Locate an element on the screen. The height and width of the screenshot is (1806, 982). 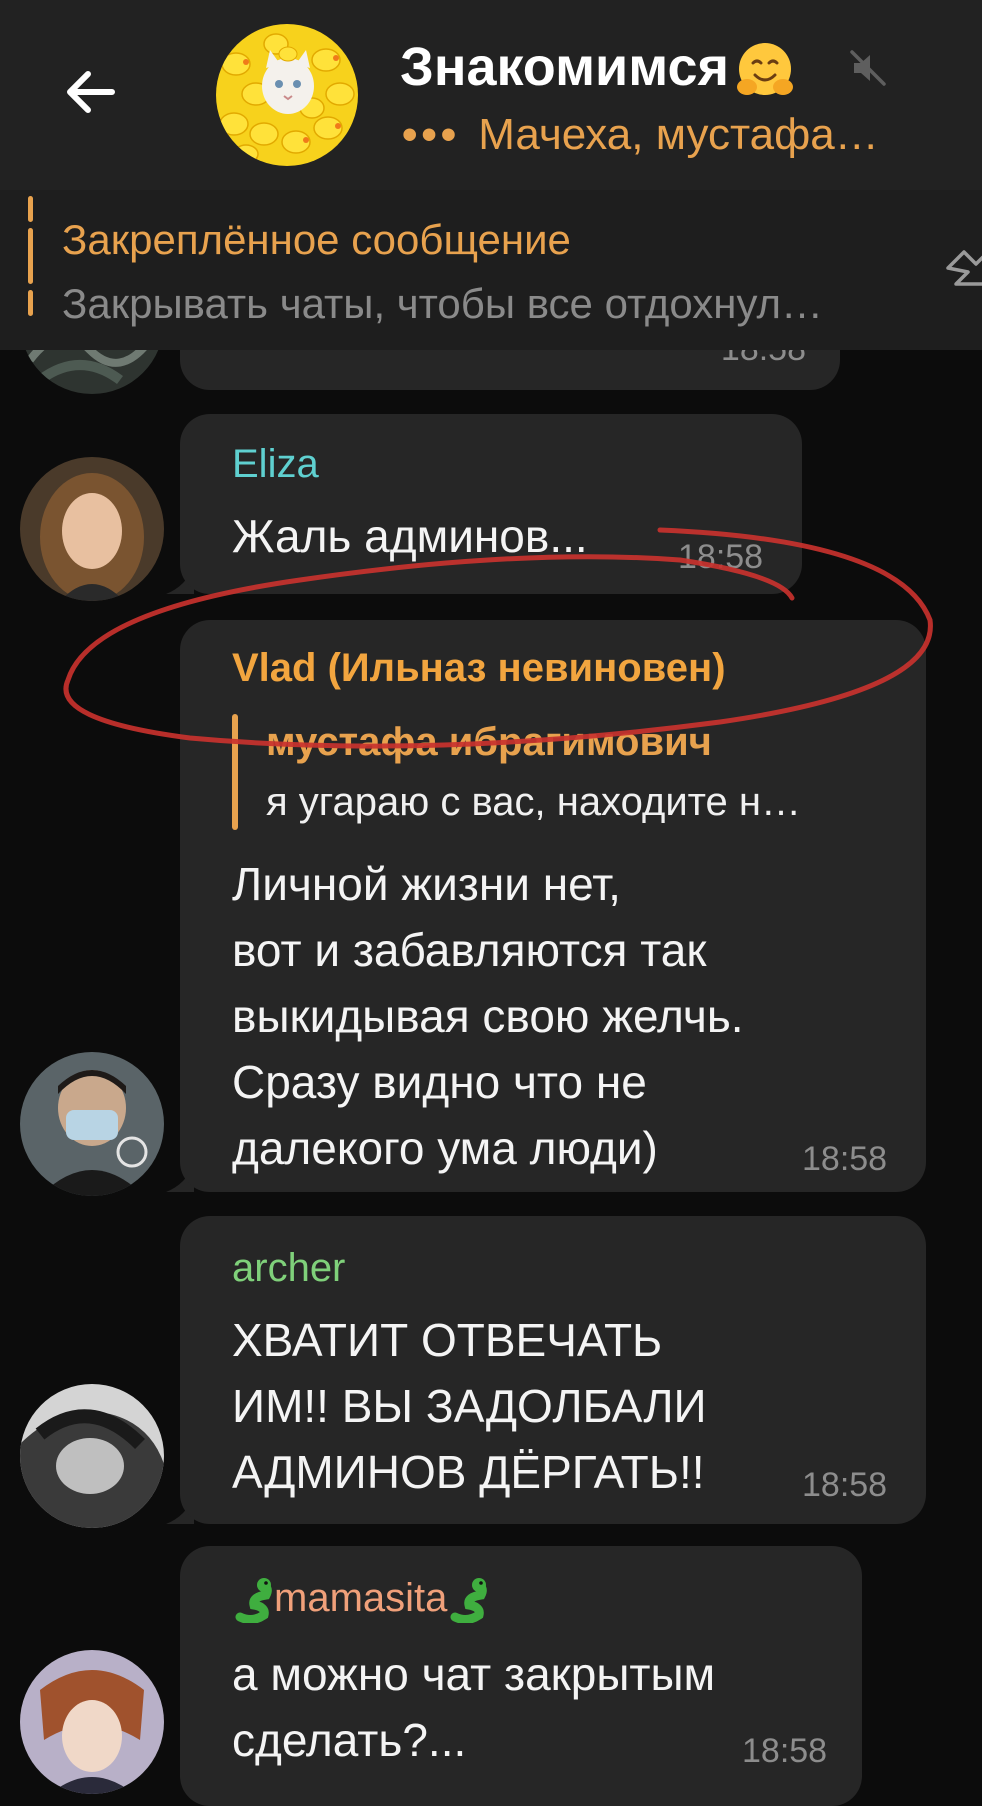
reply-sender: мустафа ибрагимович is located at coordinates (489, 742).